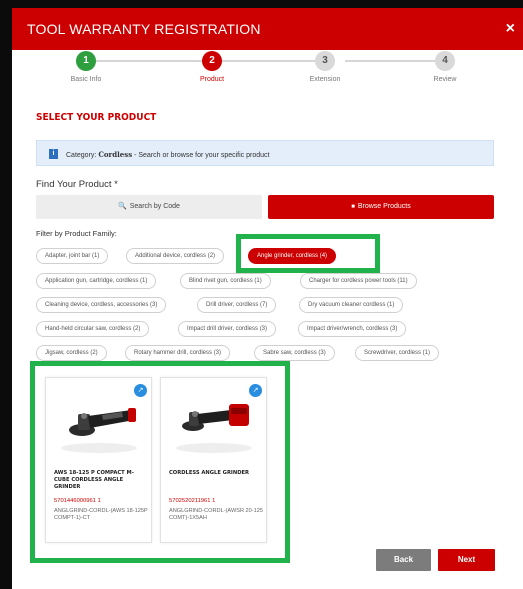 The width and height of the screenshot is (523, 589). I want to click on step-number: 1, so click(86, 61).